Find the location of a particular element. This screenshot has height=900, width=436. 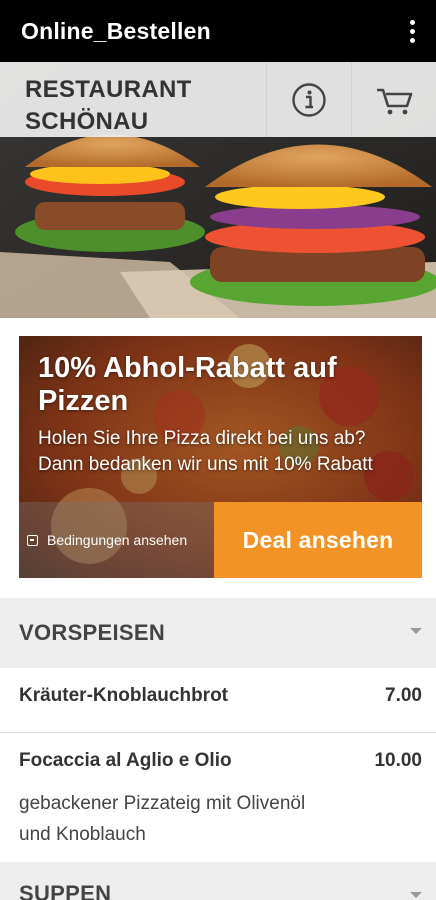

deal-headline: 10% Abhol-Rabatt auf Pizzen is located at coordinates (187, 384).